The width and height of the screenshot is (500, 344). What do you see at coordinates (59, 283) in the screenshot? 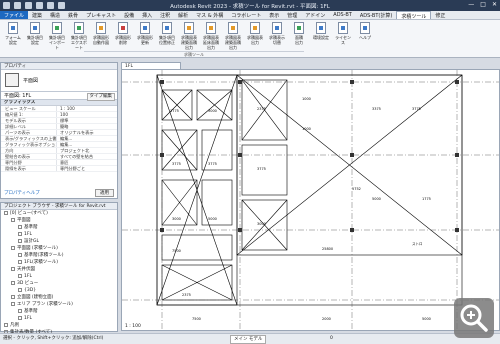
I see `browser-tree-item: 3D ビュー` at bounding box center [59, 283].